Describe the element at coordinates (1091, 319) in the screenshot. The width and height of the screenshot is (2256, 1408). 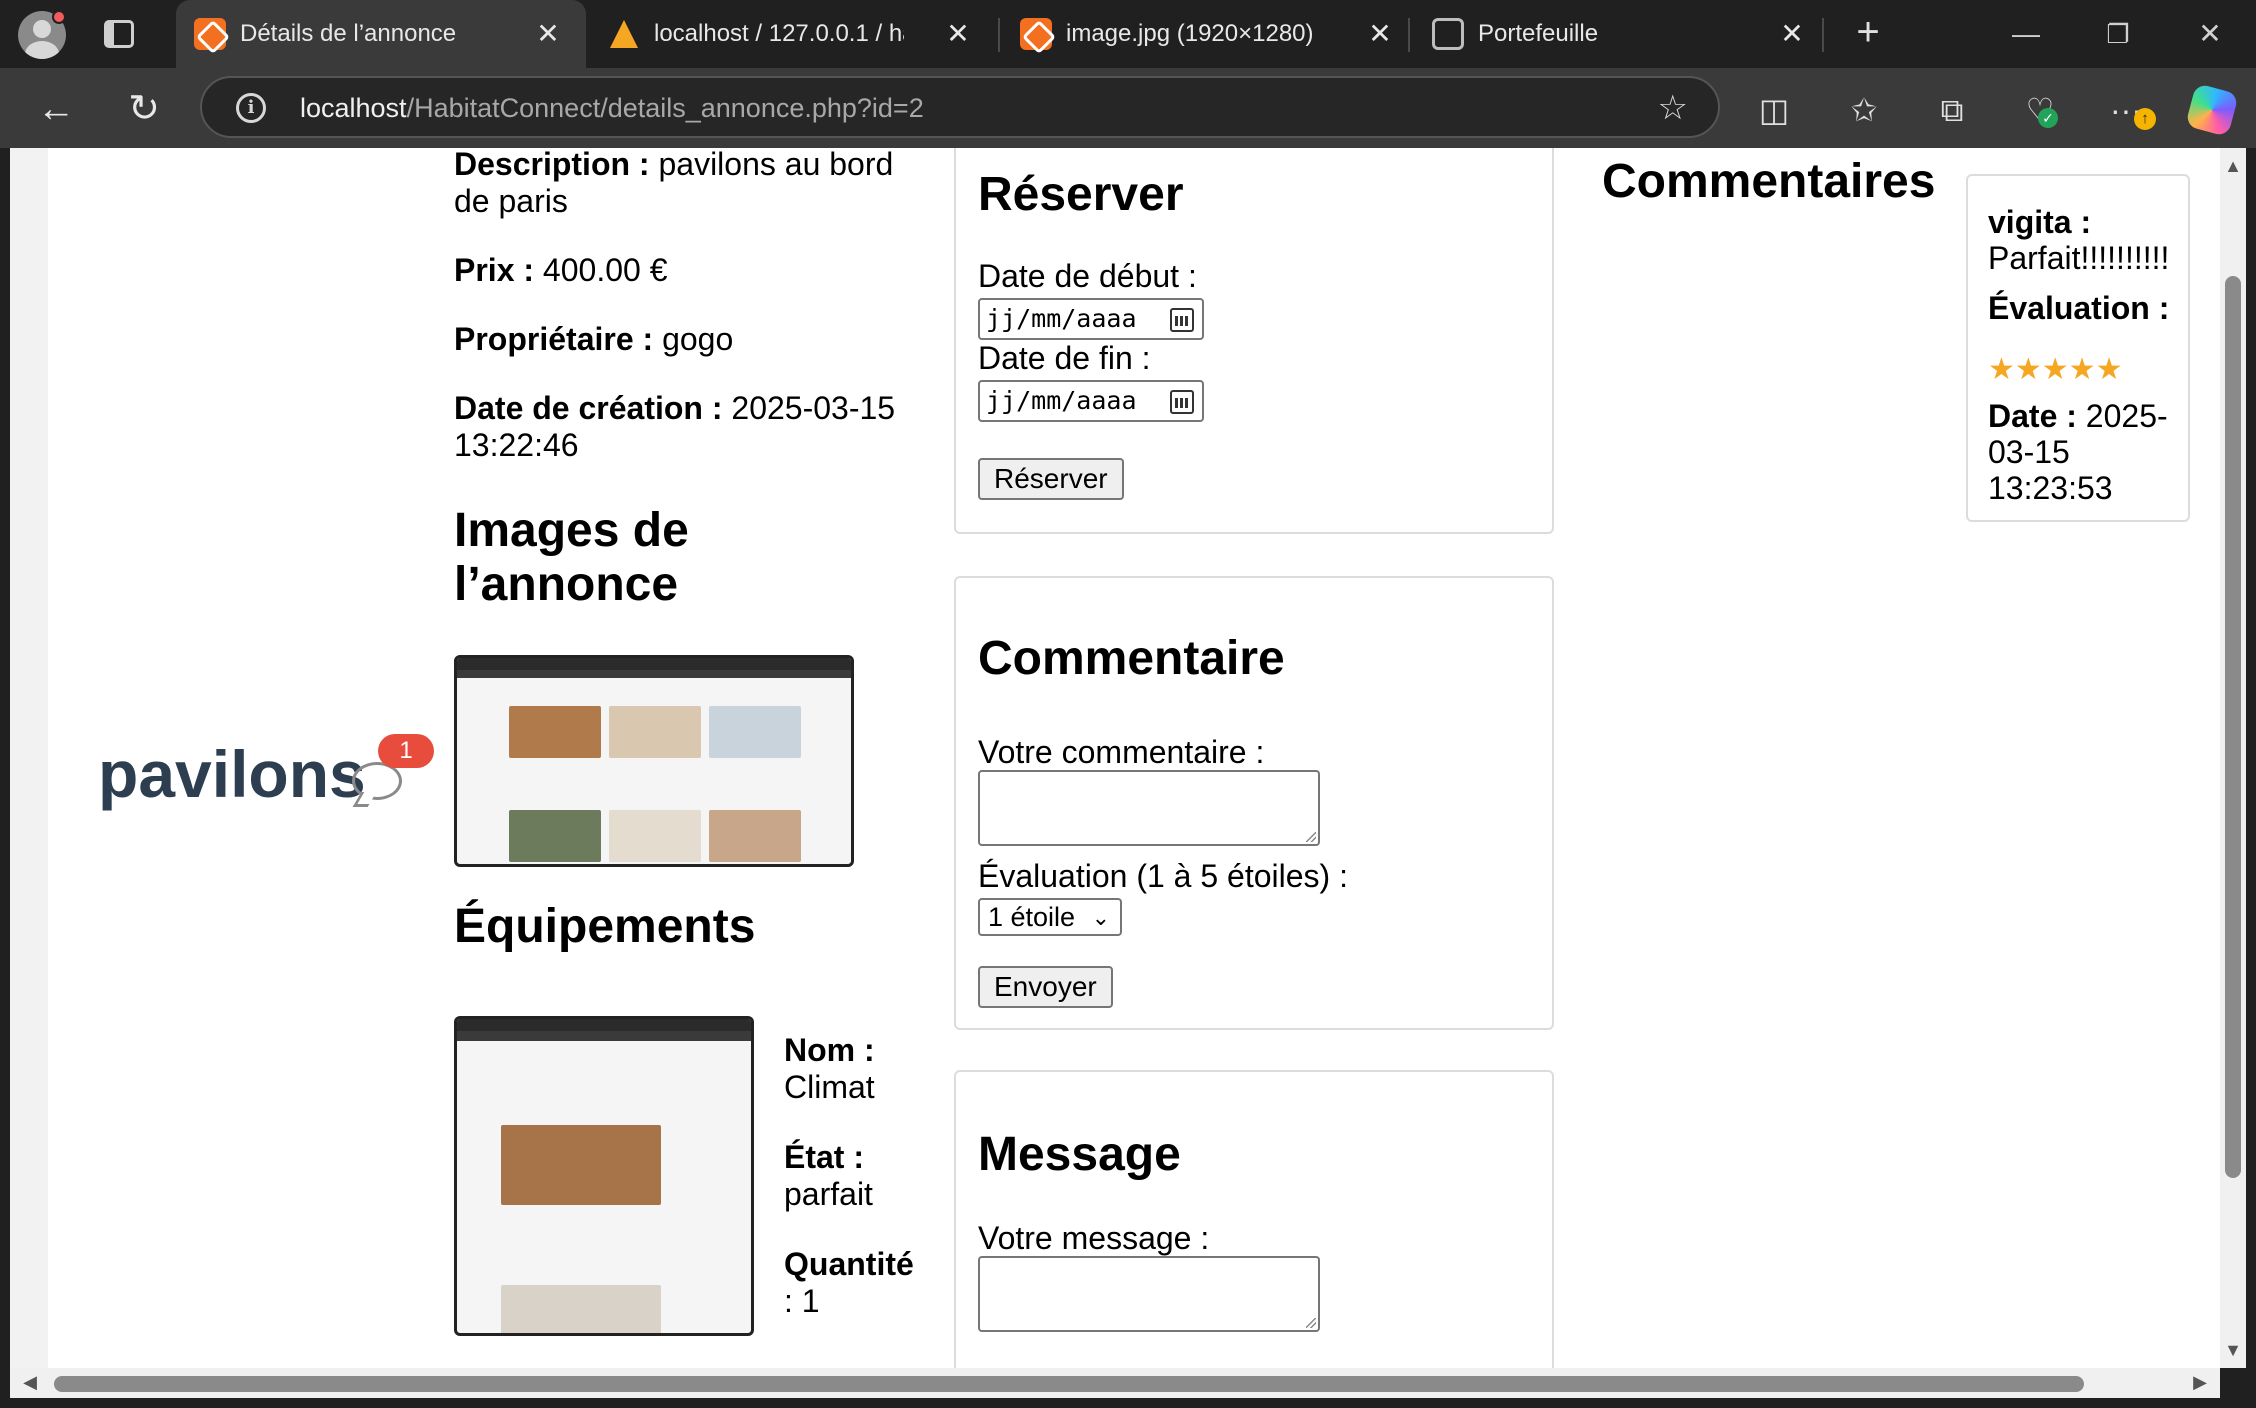
I see `start-date-input: jj/mm/aaaa` at that location.